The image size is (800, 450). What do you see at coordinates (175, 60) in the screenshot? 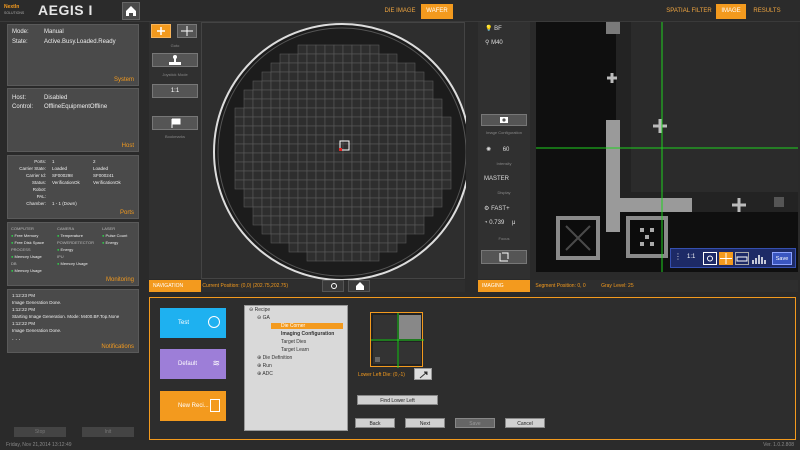
I see `joystick-button` at bounding box center [175, 60].